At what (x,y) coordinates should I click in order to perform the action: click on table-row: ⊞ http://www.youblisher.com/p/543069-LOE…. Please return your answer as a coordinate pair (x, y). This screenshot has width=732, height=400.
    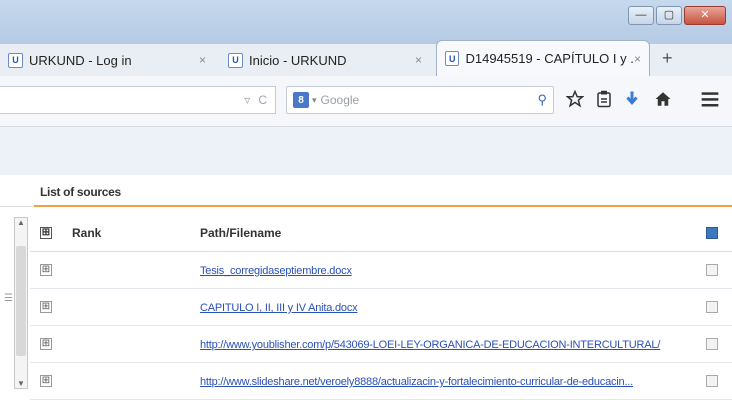
    Looking at the image, I should click on (381, 344).